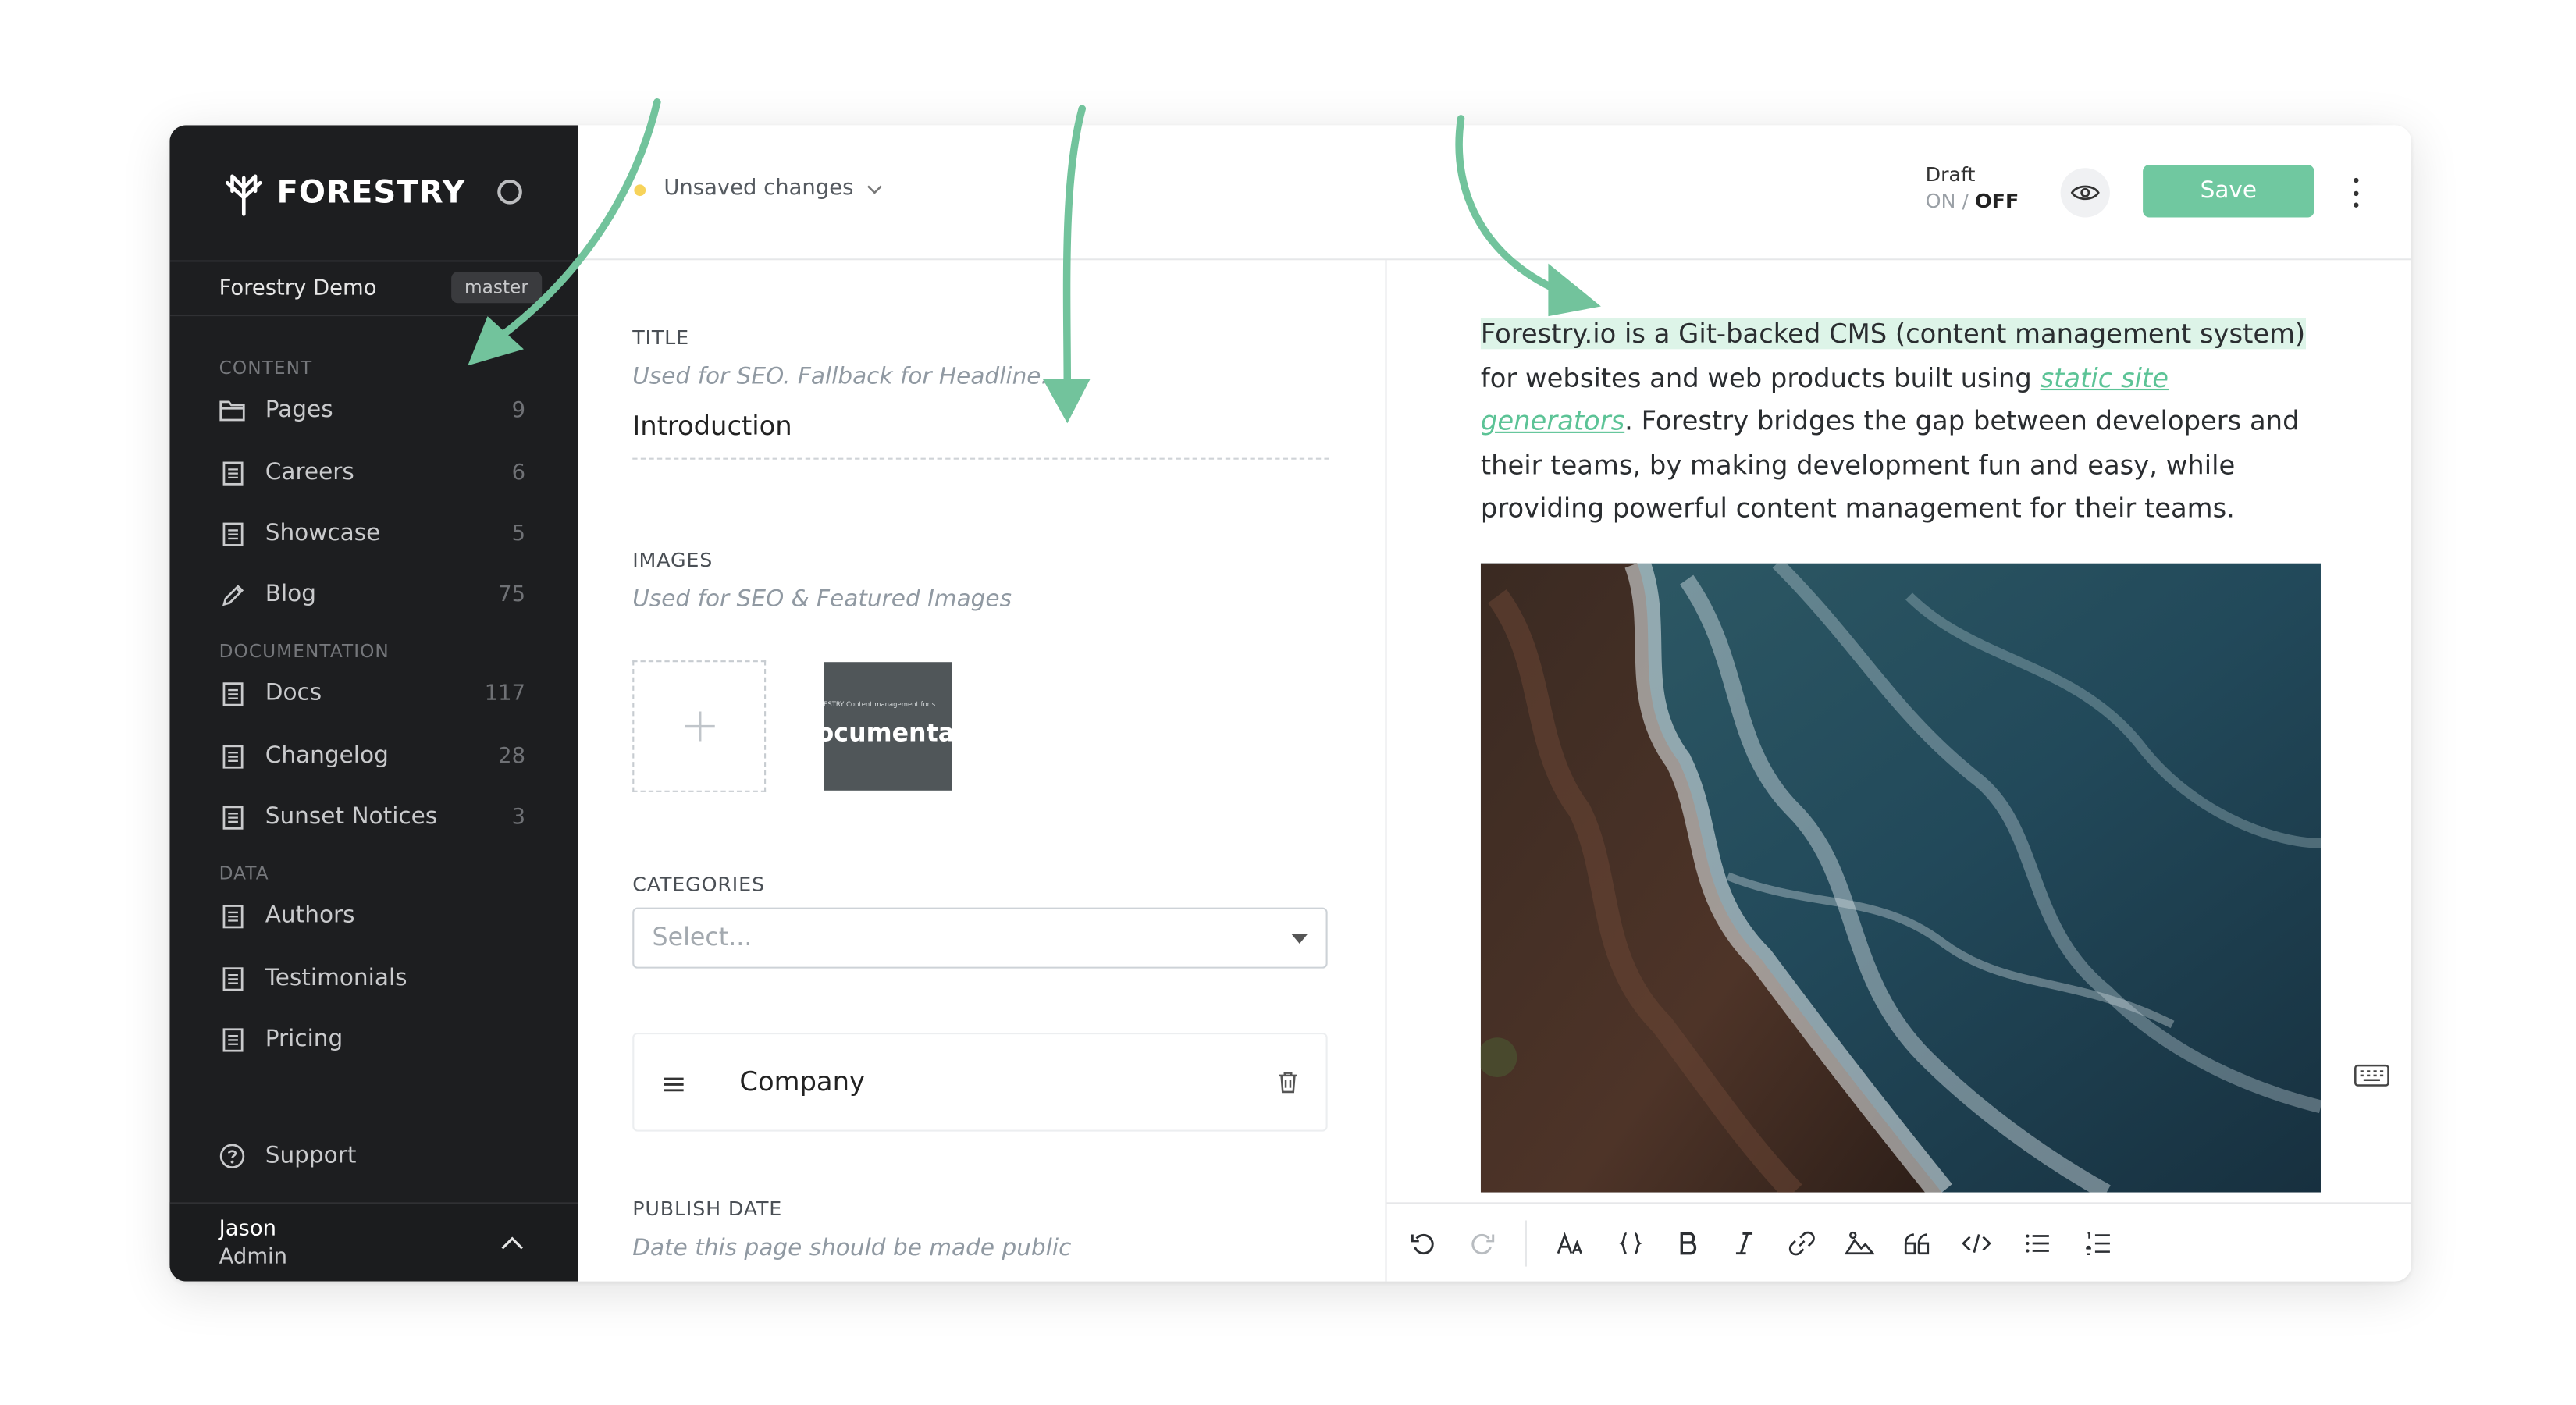  What do you see at coordinates (2098, 1243) in the screenshot?
I see `numbered-list-icon` at bounding box center [2098, 1243].